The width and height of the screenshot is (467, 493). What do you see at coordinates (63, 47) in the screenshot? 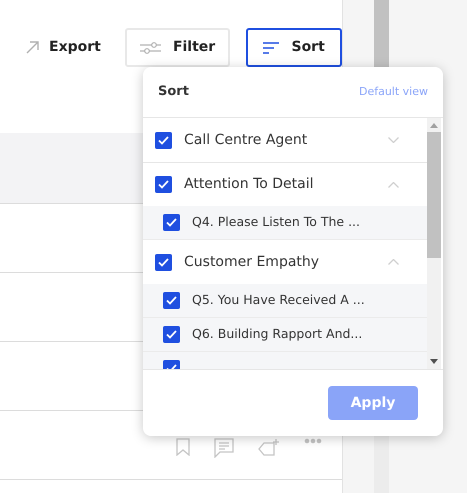
I see `export-button: Export` at bounding box center [63, 47].